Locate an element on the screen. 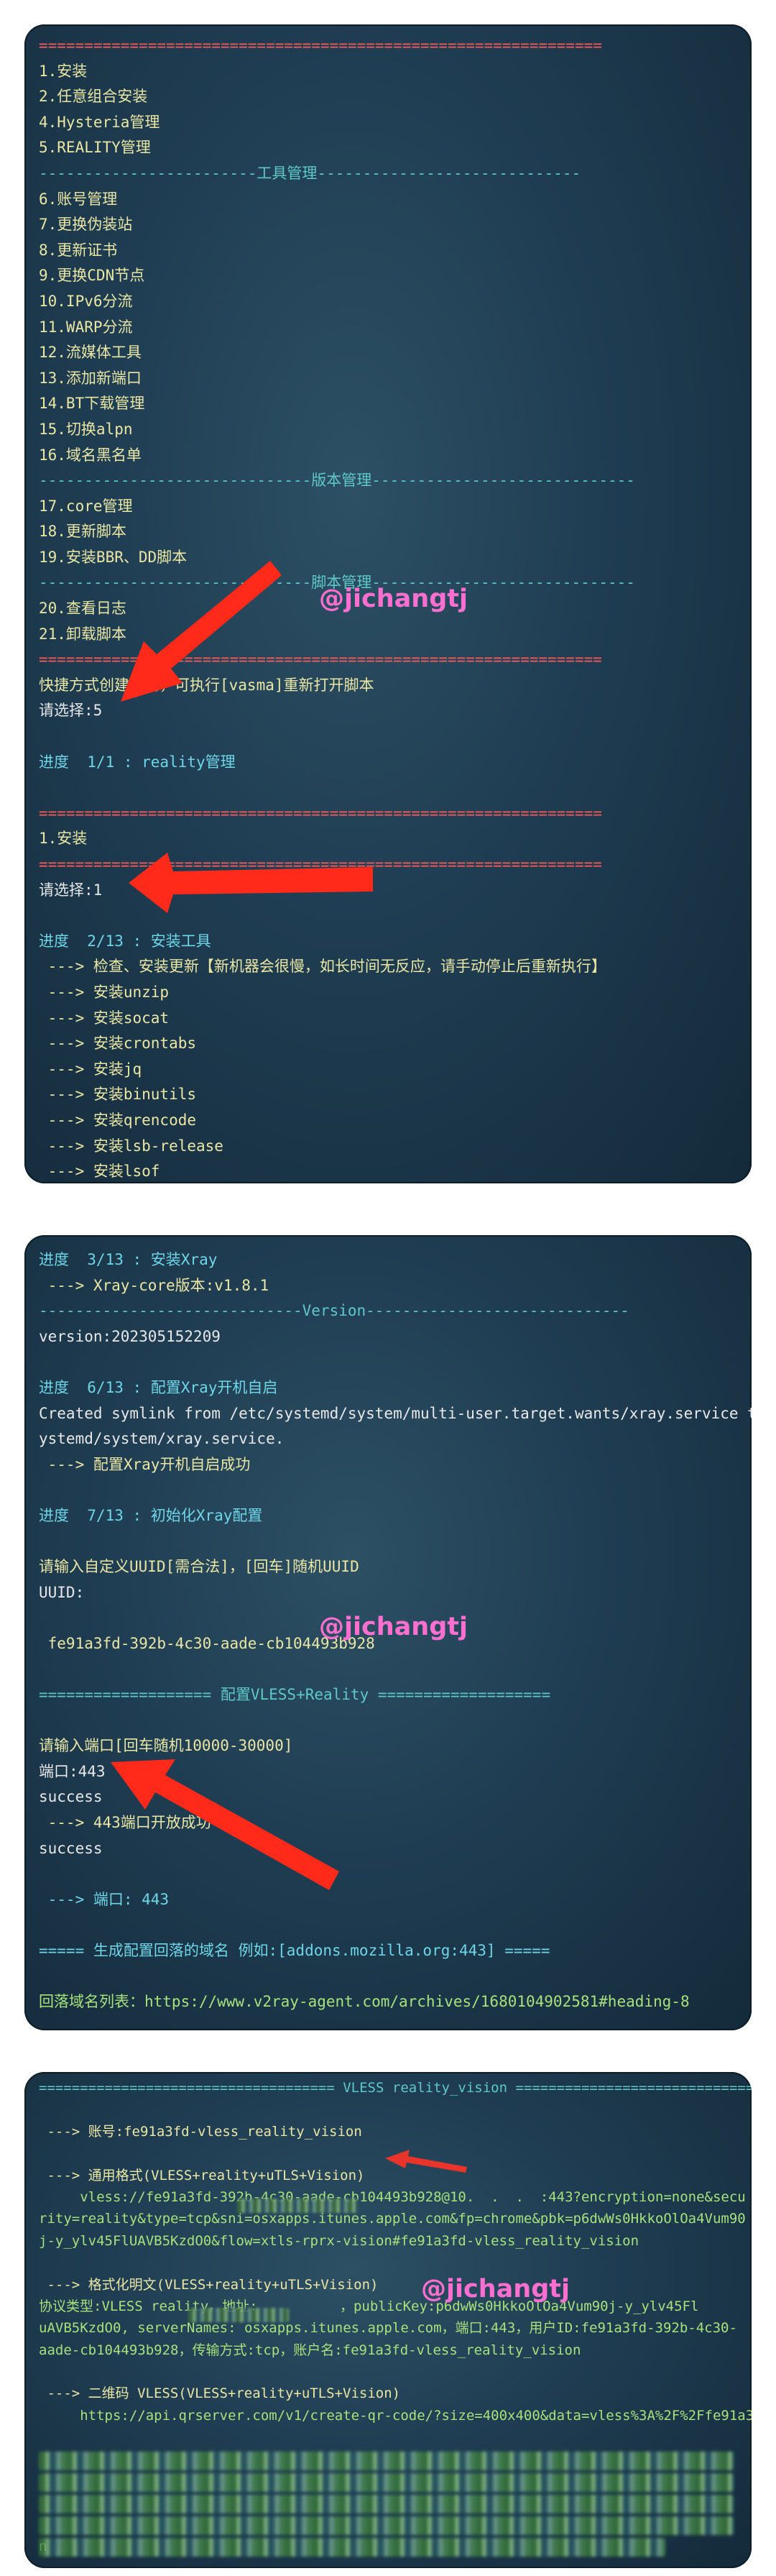 This screenshot has width=776, height=2576. terminal-line: 6.账号管理 is located at coordinates (78, 199).